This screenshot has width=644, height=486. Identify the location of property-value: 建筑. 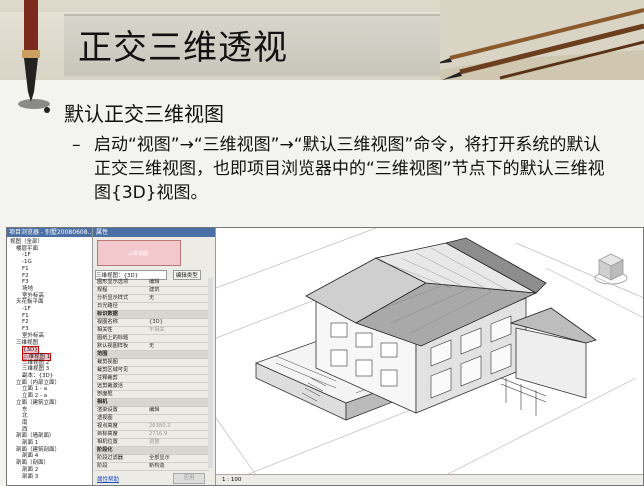
(154, 290).